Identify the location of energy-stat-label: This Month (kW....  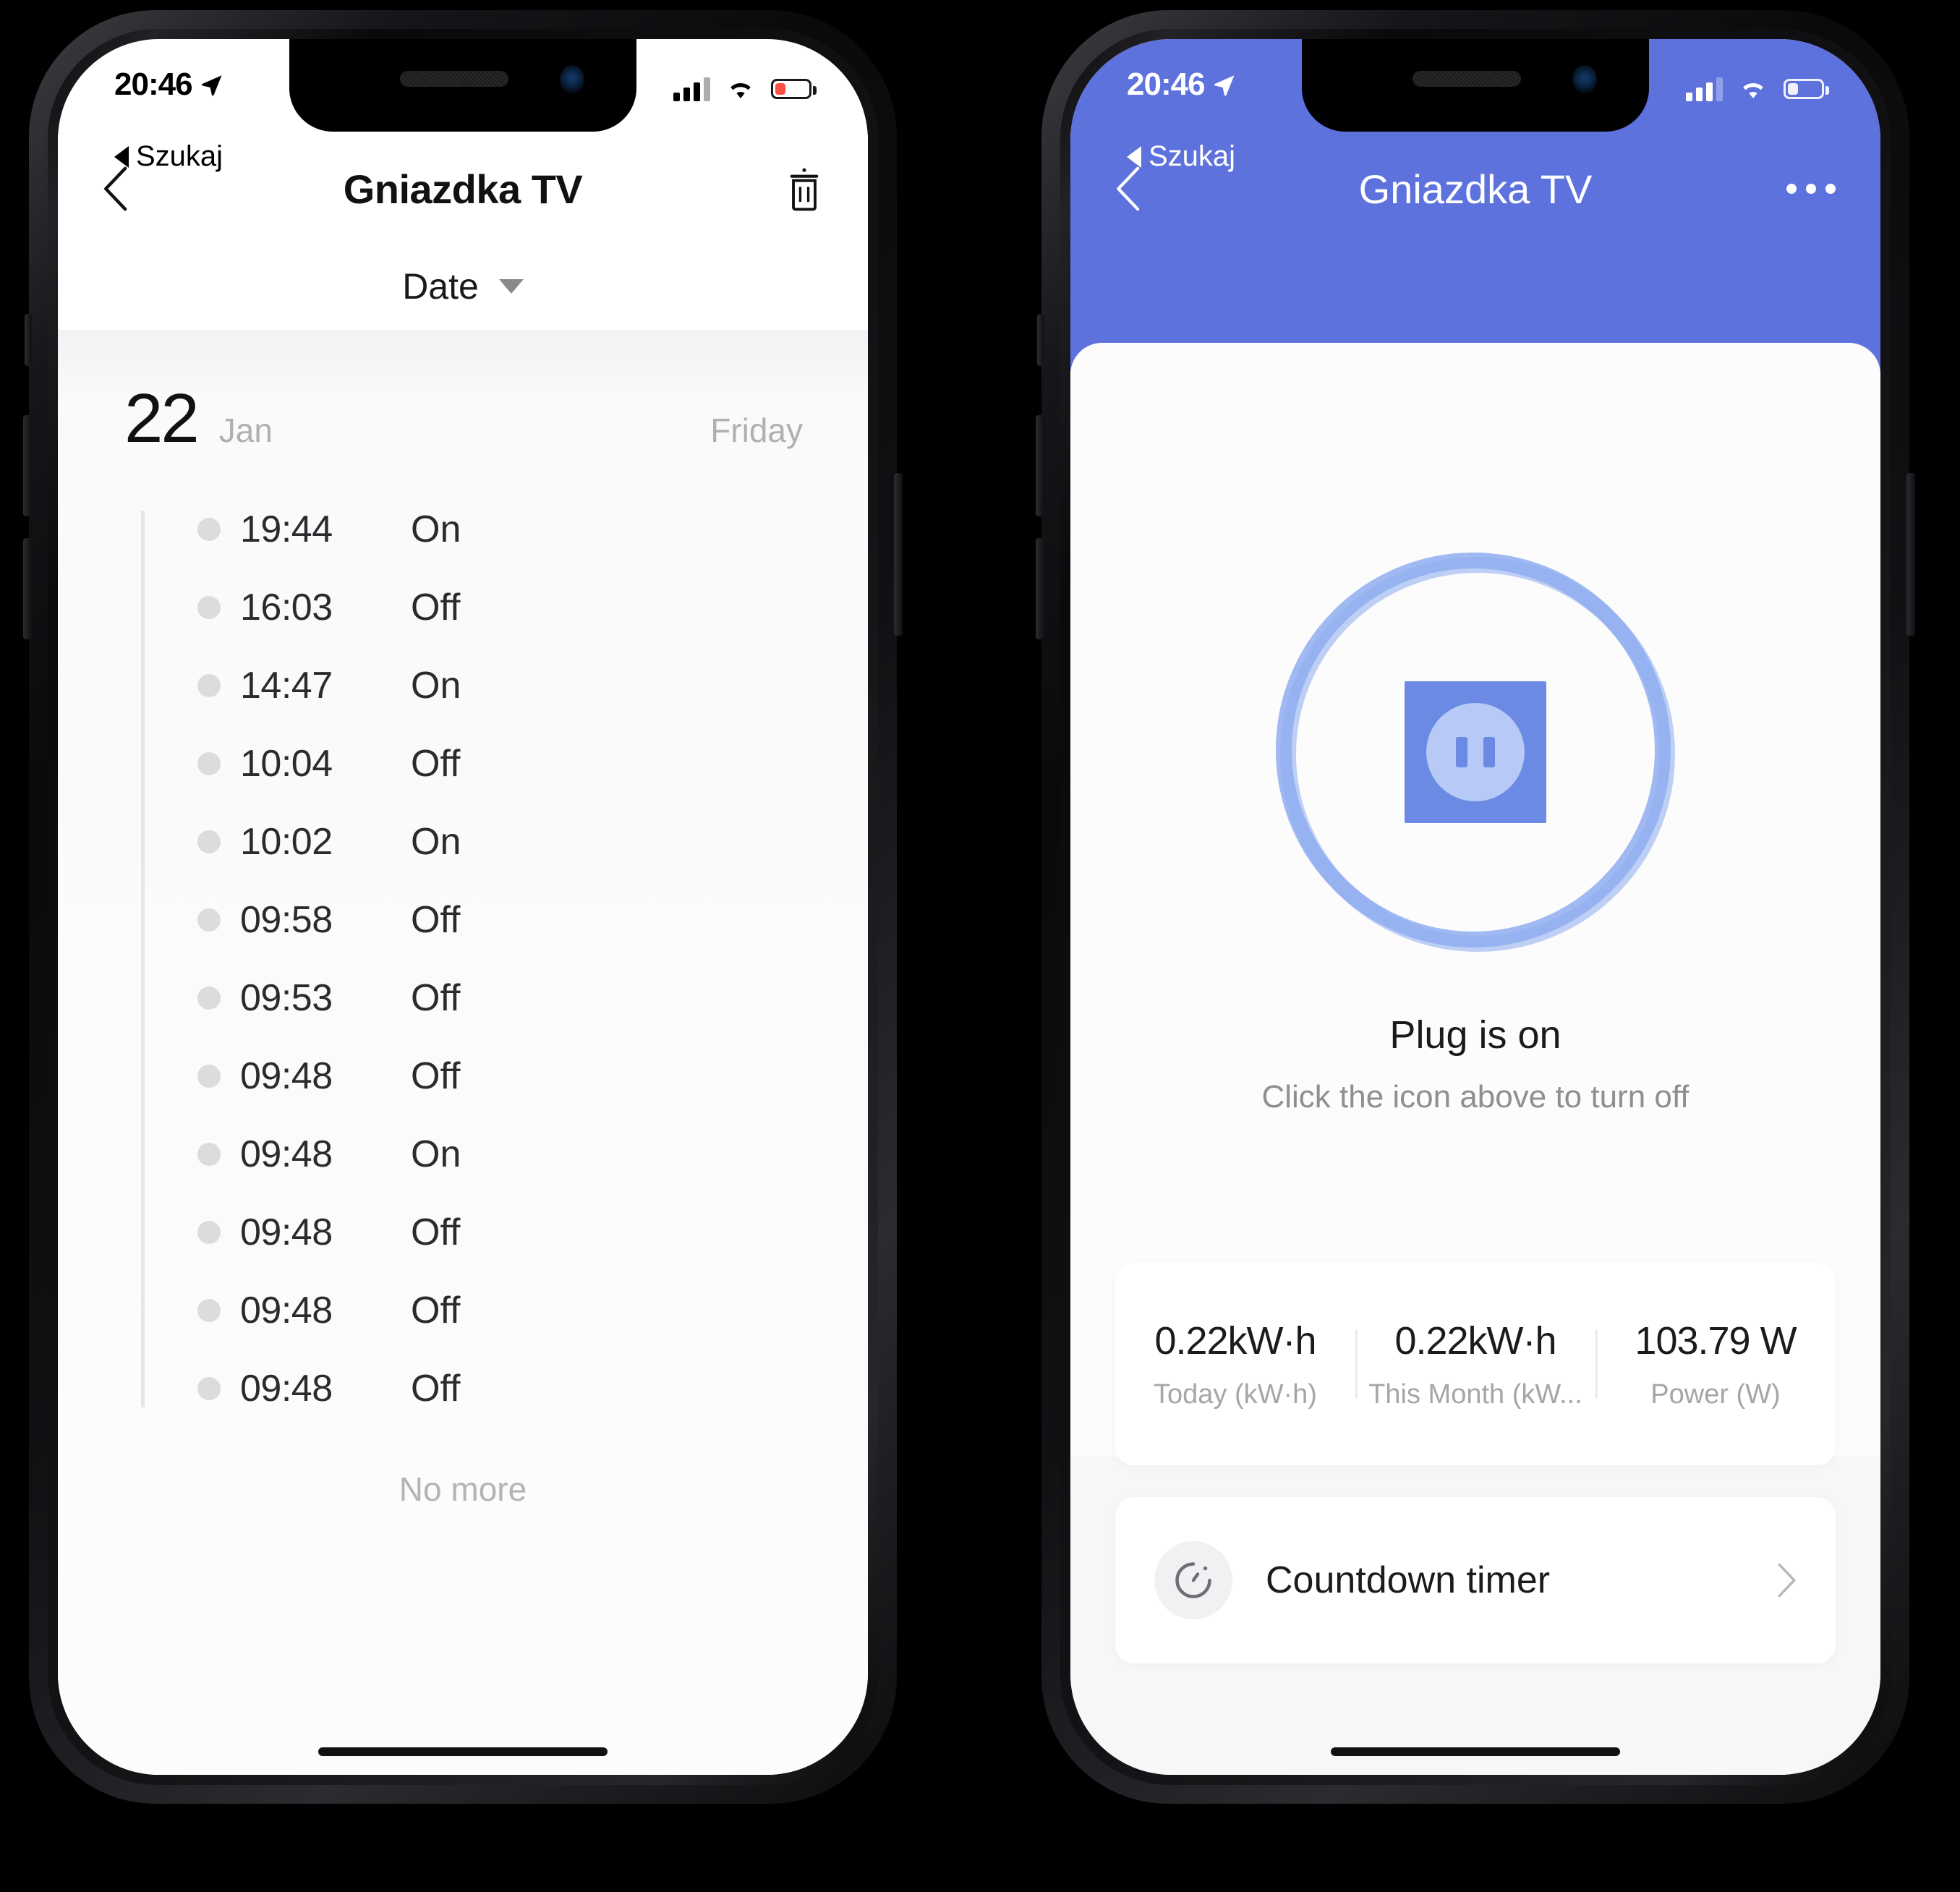
(1475, 1394).